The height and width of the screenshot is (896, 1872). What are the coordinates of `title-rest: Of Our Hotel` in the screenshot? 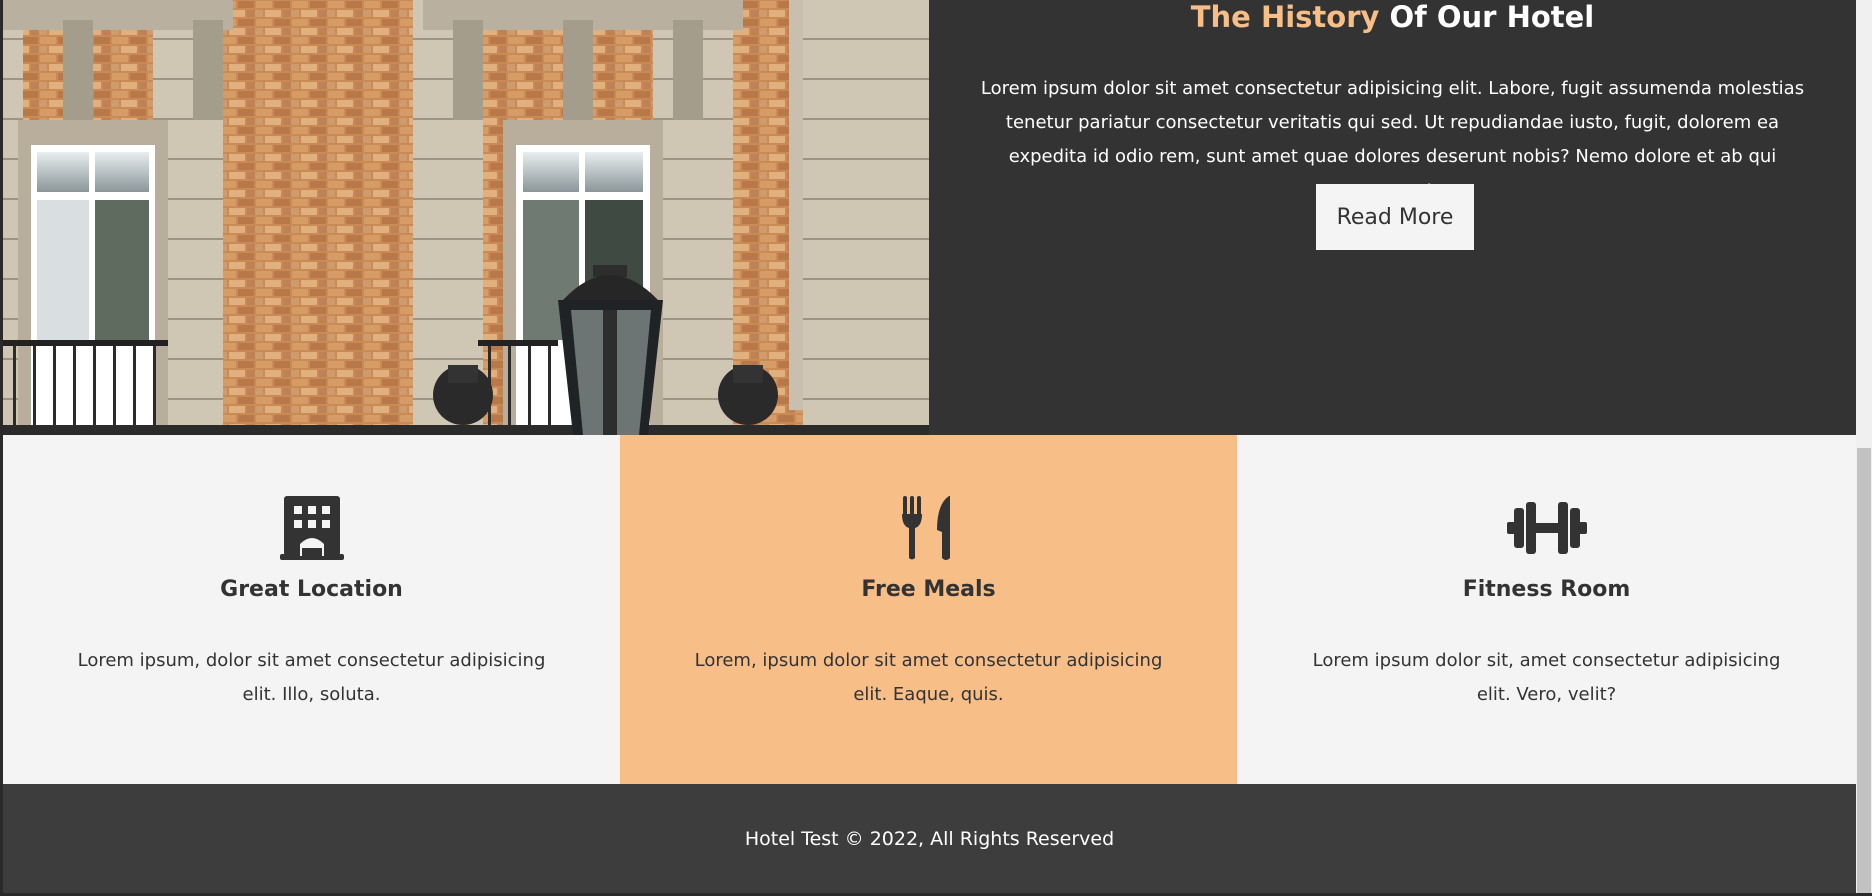 It's located at (1492, 17).